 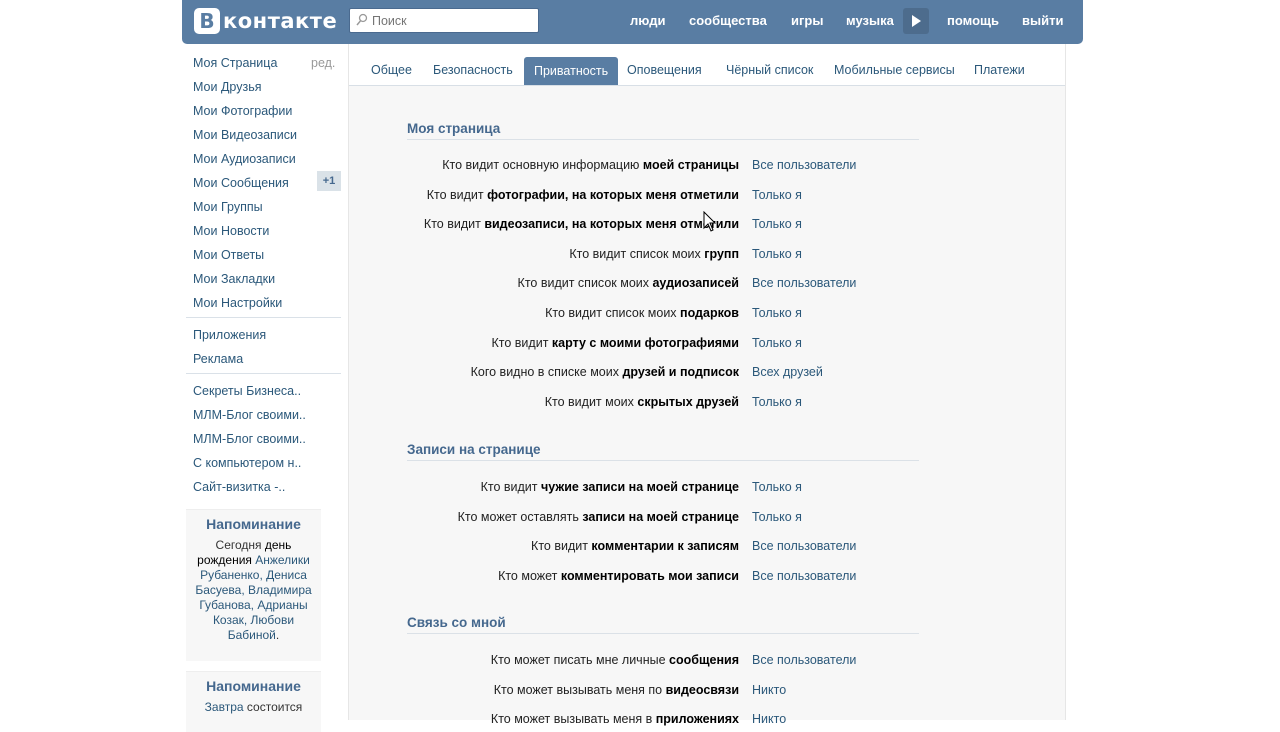 I want to click on sidebar-item-settings: Мои Настройки, so click(x=237, y=303).